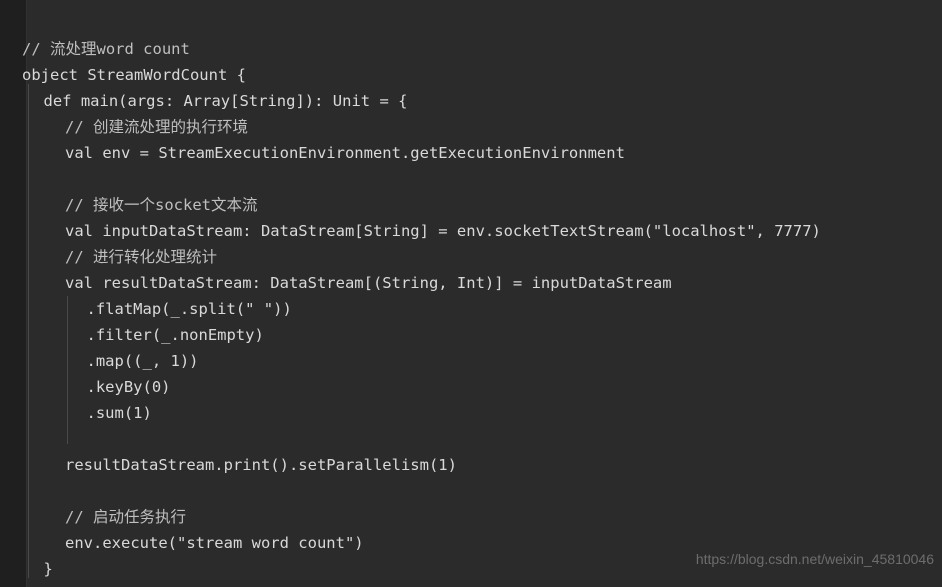 The width and height of the screenshot is (942, 587). What do you see at coordinates (225, 101) in the screenshot?
I see `code-line: def main(args: Array[String]): Unit = {` at bounding box center [225, 101].